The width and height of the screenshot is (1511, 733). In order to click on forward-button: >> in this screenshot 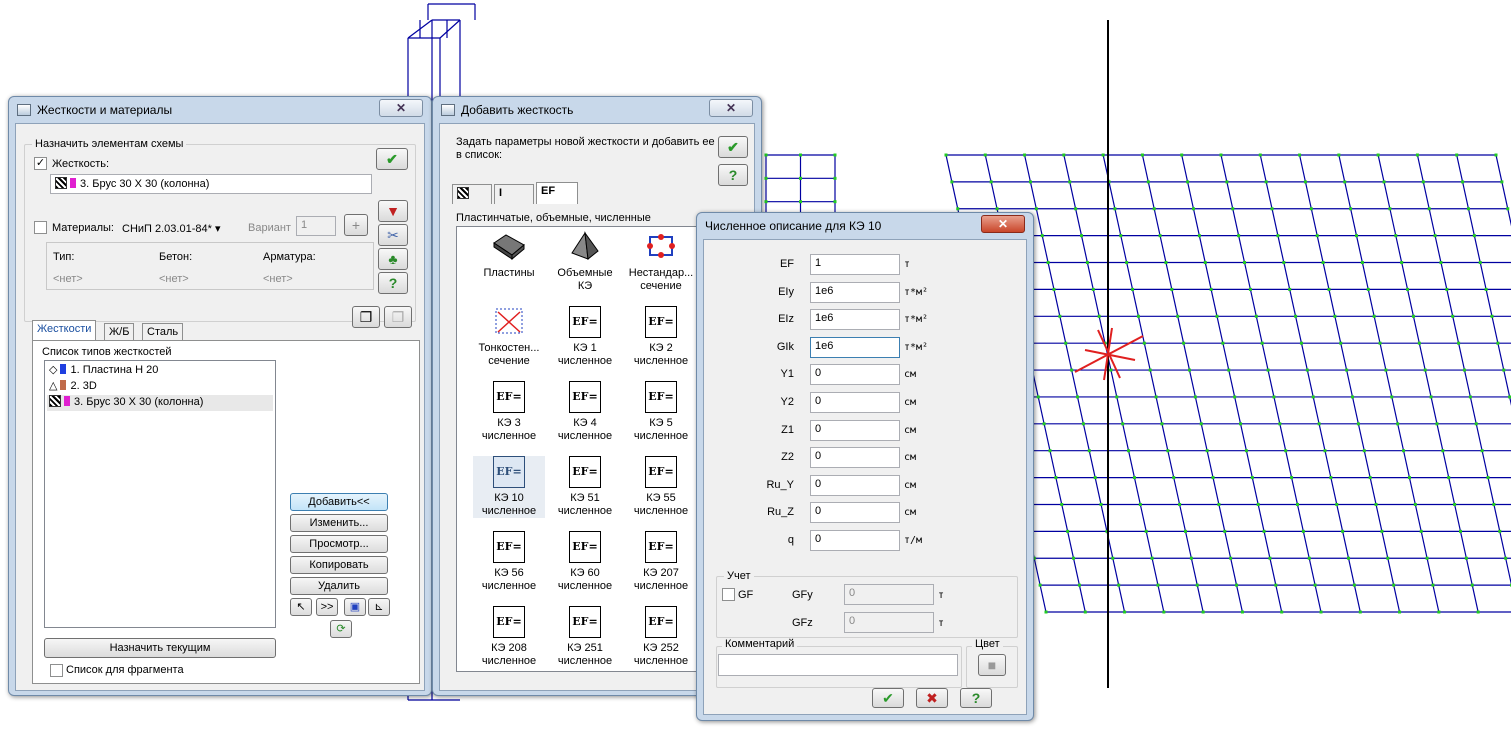, I will do `click(327, 607)`.